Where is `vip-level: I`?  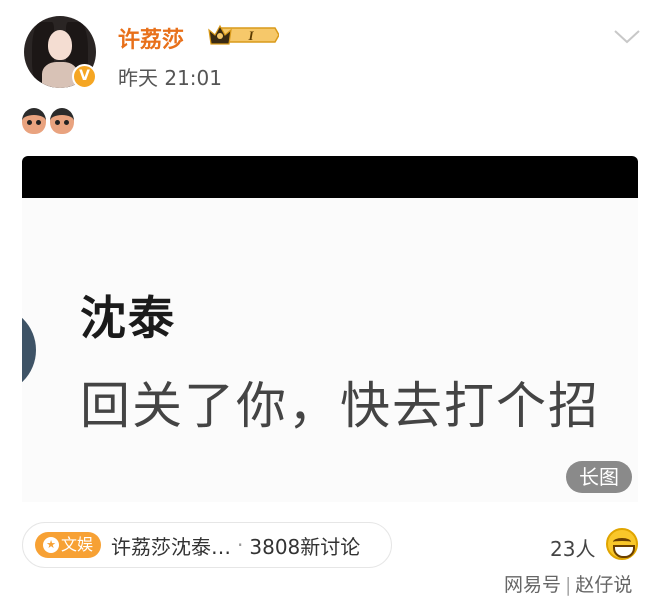 vip-level: I is located at coordinates (250, 35).